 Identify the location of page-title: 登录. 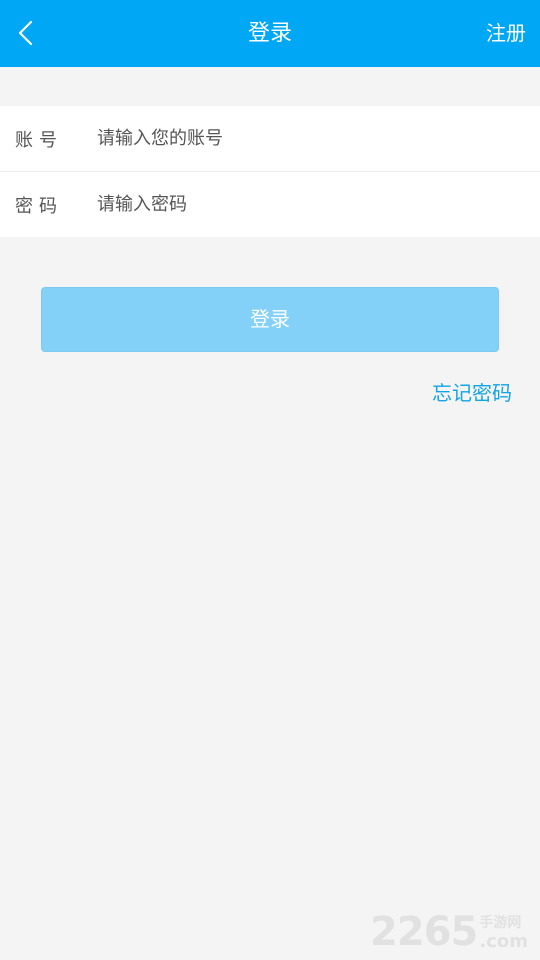
(269, 33).